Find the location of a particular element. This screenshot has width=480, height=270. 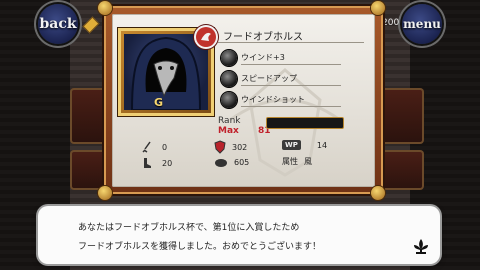

back-label: back is located at coordinates (58, 24).